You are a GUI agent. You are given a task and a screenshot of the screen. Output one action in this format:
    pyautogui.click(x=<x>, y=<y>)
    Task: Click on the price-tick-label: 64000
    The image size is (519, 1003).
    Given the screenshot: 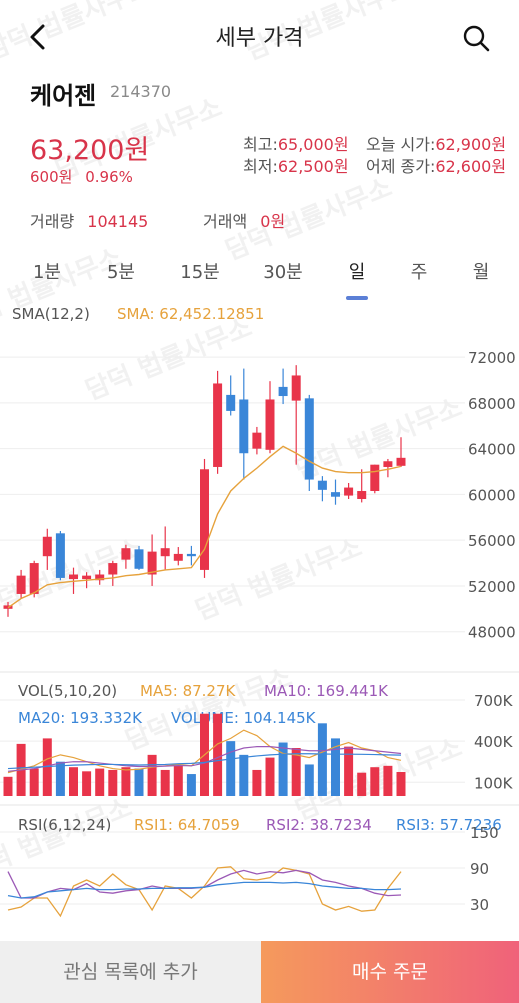 What is the action you would take?
    pyautogui.click(x=492, y=450)
    